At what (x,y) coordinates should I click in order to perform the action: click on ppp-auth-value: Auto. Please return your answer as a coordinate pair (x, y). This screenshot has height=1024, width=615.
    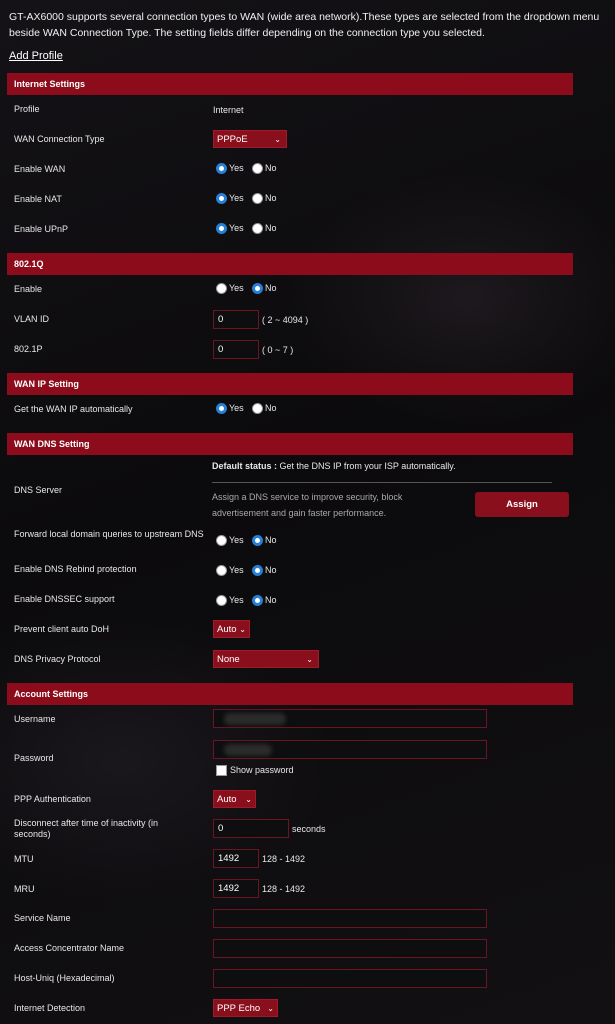
    Looking at the image, I should click on (227, 799).